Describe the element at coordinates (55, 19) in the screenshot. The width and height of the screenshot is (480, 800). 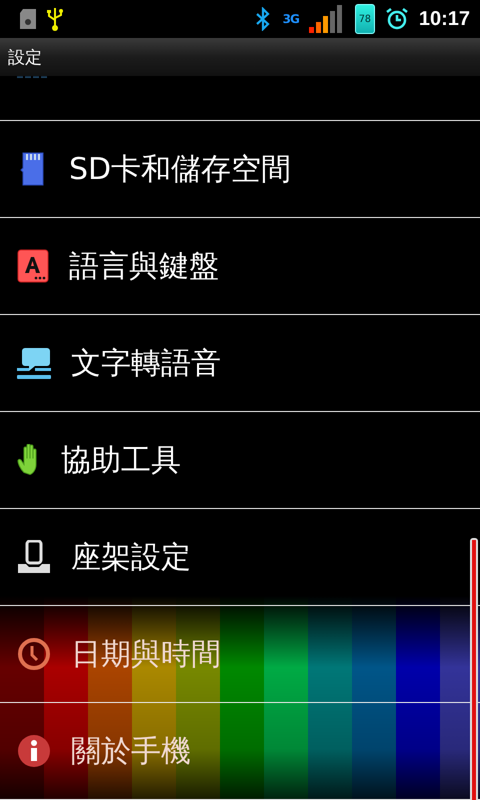
I see `usb-icon` at that location.